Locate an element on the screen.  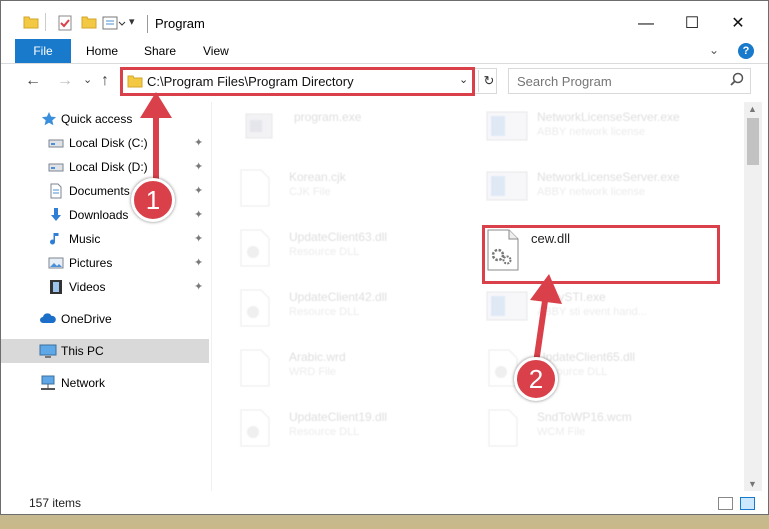
arrow-1-head is located at coordinates (156, 105).